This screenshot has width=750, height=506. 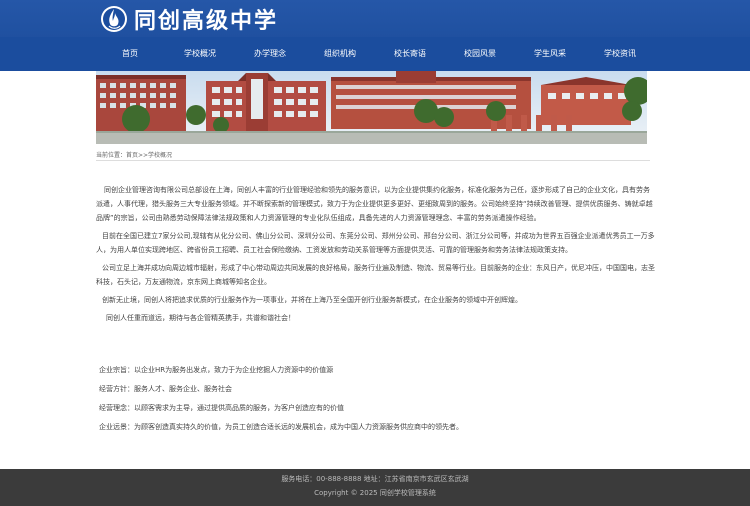 What do you see at coordinates (375, 479) in the screenshot?
I see `footer-contact: 服务电话：00-888-8888 地址：江苏省南京市玄武区玄武湖` at bounding box center [375, 479].